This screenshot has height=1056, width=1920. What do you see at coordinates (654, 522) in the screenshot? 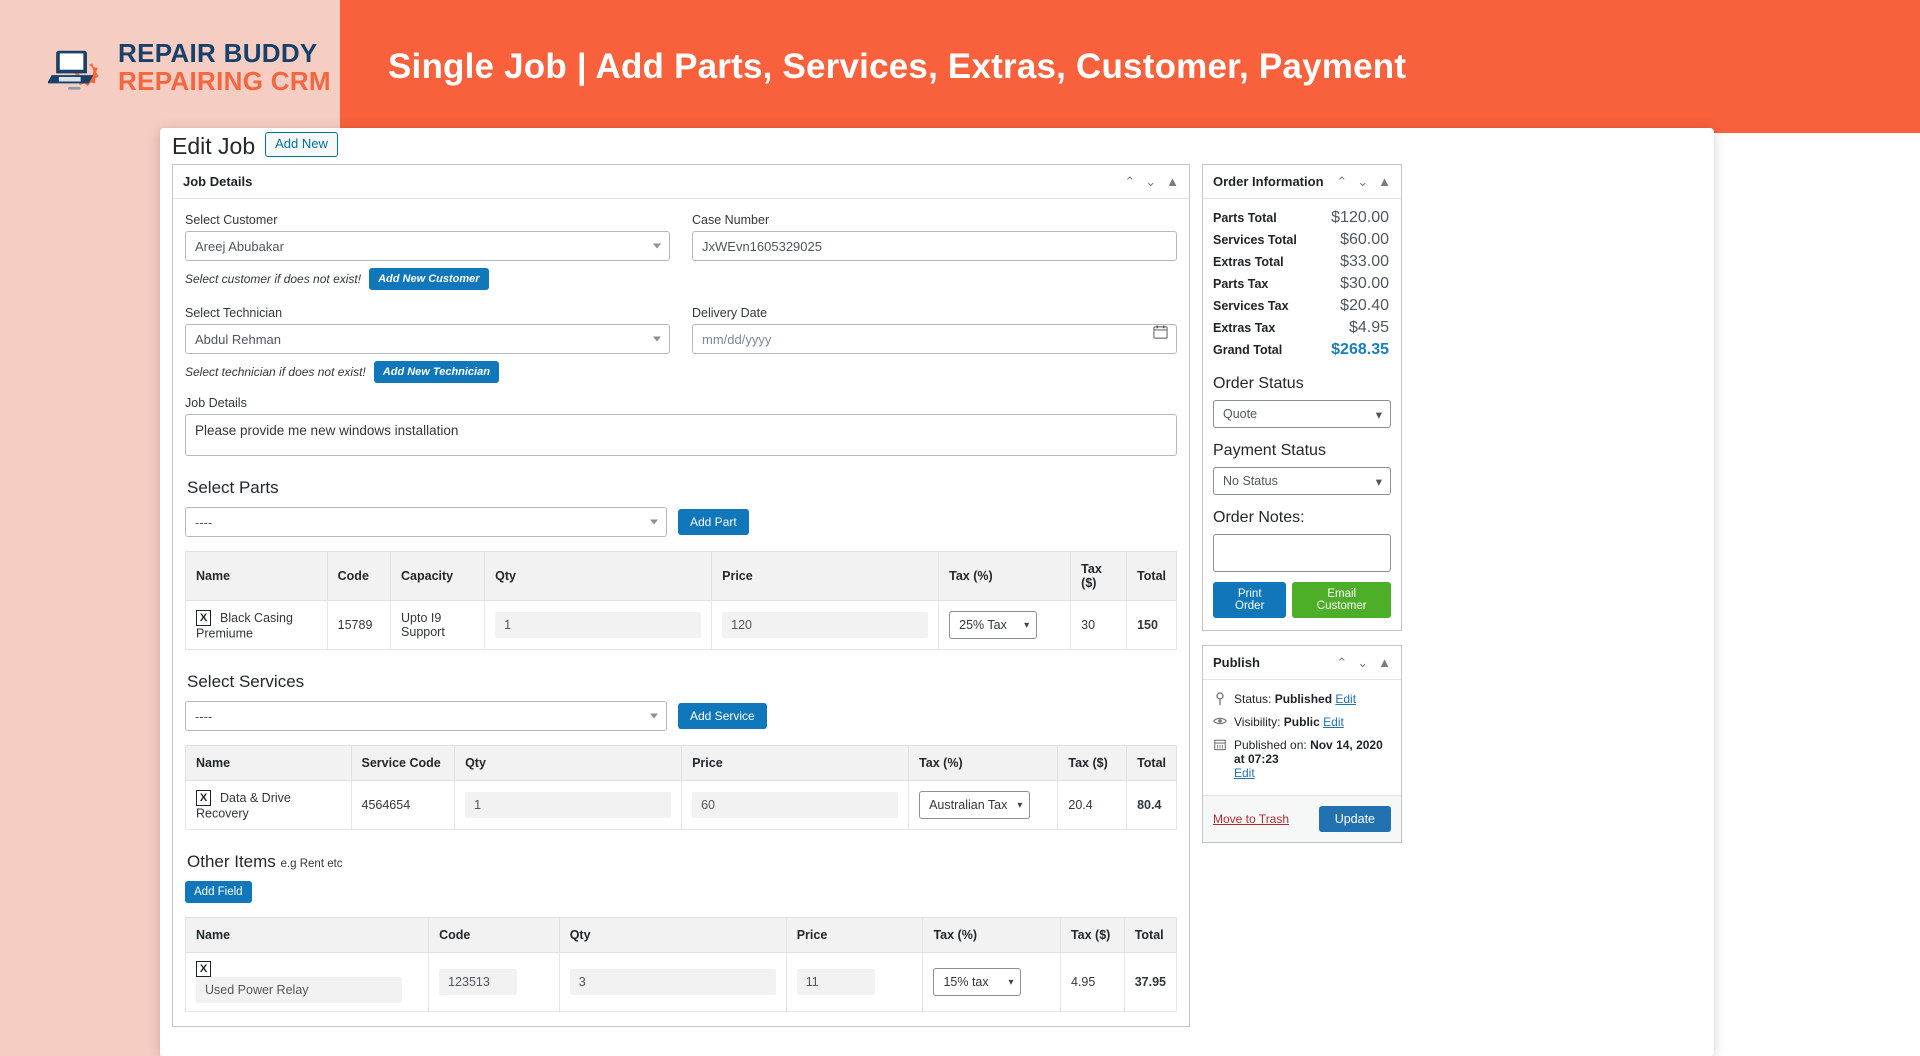
I see `chevron-down-icon` at bounding box center [654, 522].